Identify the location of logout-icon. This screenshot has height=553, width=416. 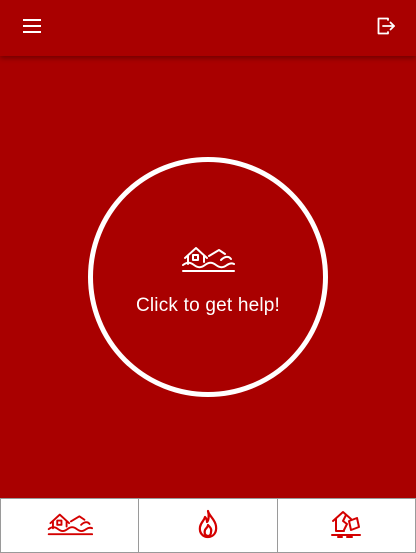
(386, 28).